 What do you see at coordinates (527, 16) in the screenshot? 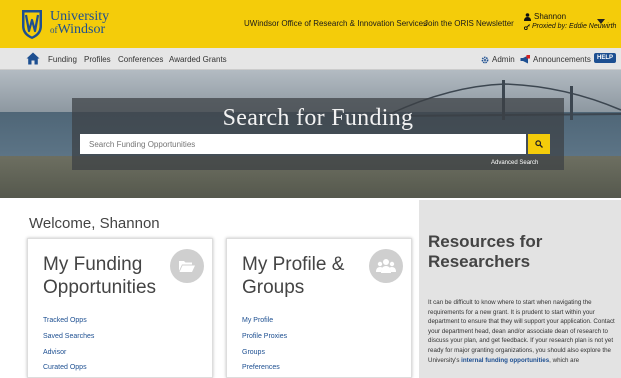
I see `user-icon` at bounding box center [527, 16].